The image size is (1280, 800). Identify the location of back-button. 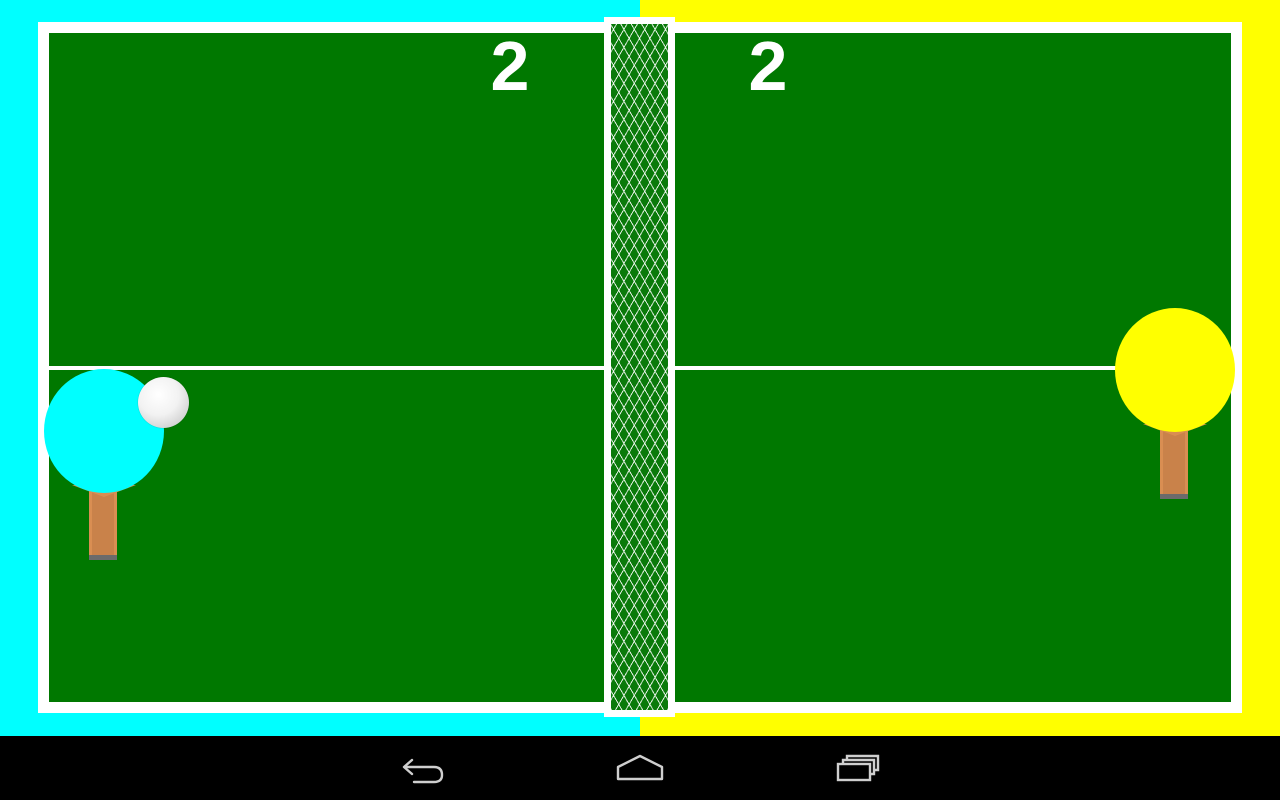
(424, 768).